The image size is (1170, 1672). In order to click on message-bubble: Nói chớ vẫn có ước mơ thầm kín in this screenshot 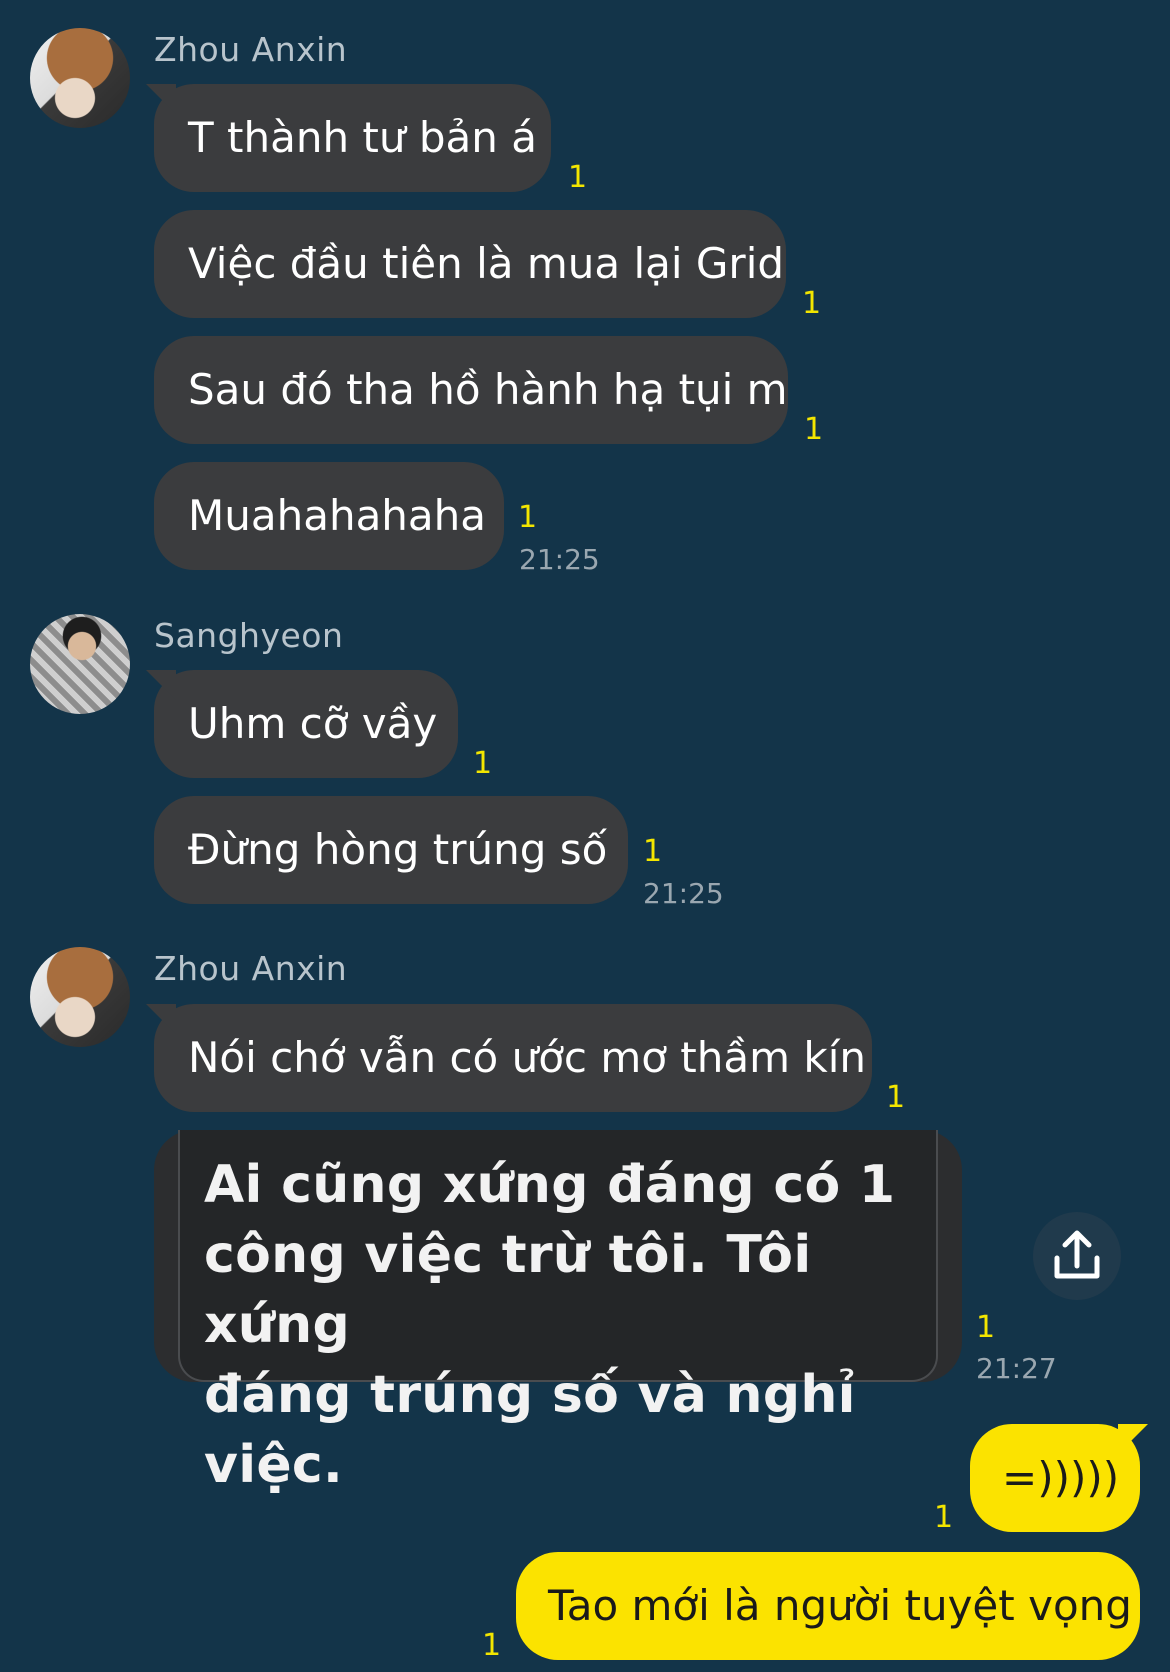, I will do `click(513, 1058)`.